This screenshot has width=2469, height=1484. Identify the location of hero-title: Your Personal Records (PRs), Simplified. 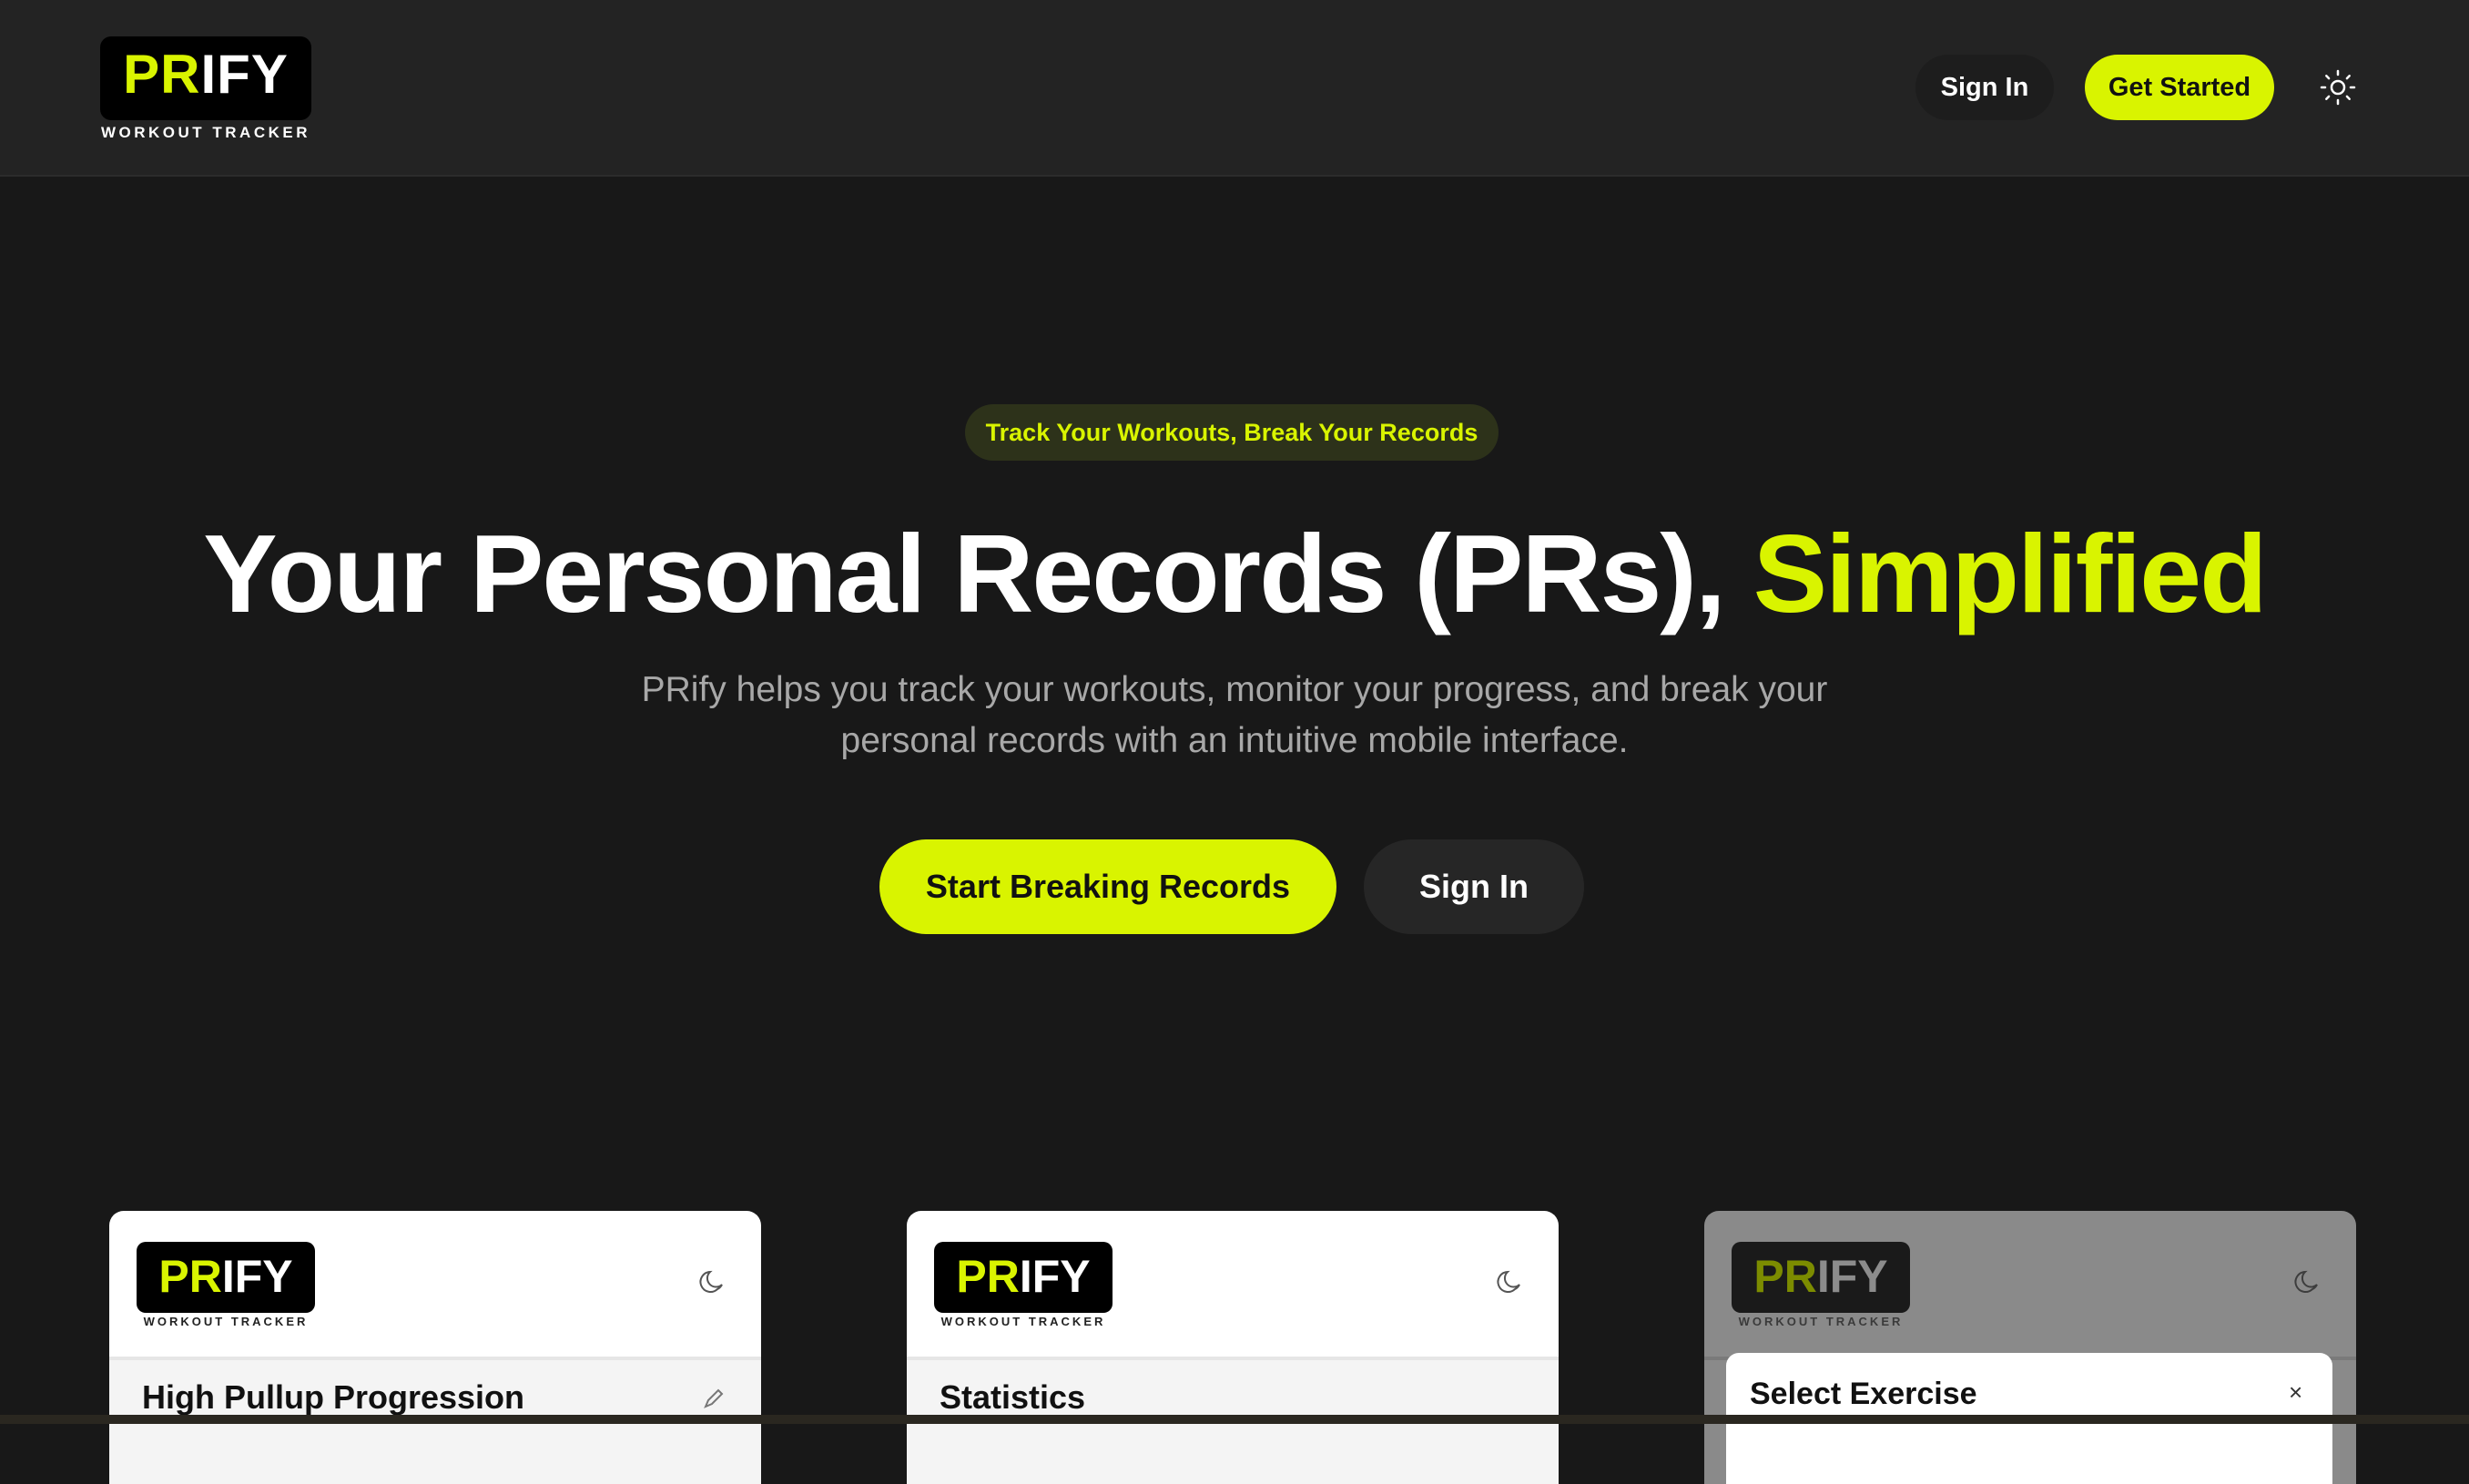
(1234, 573).